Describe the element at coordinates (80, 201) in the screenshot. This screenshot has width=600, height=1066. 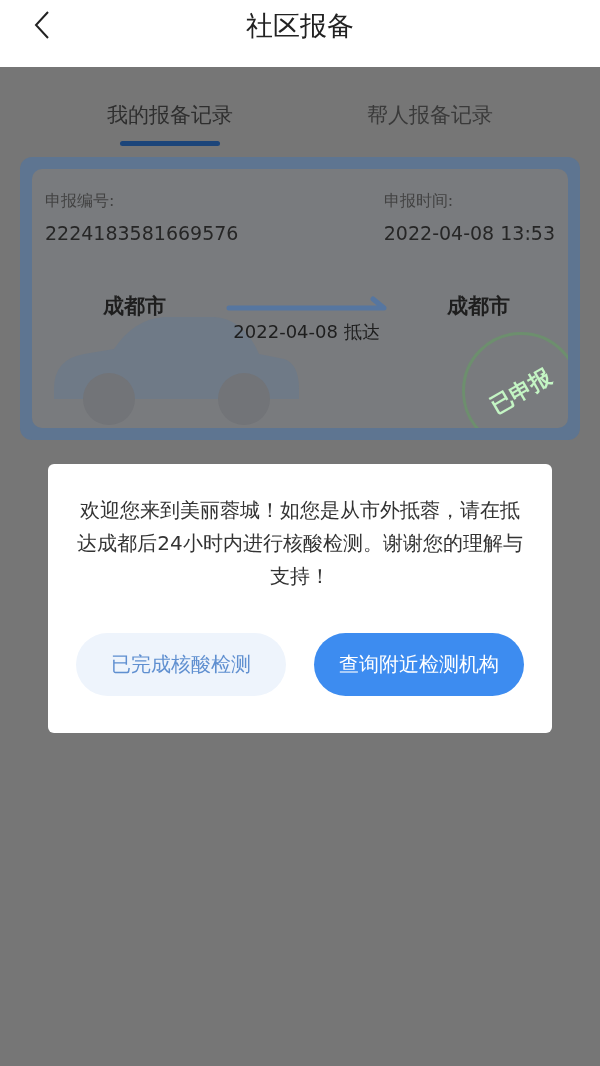
I see `field-label: 申报编号:` at that location.